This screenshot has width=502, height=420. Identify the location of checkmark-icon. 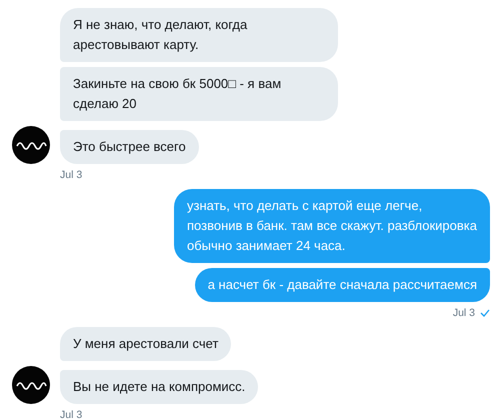
(485, 313).